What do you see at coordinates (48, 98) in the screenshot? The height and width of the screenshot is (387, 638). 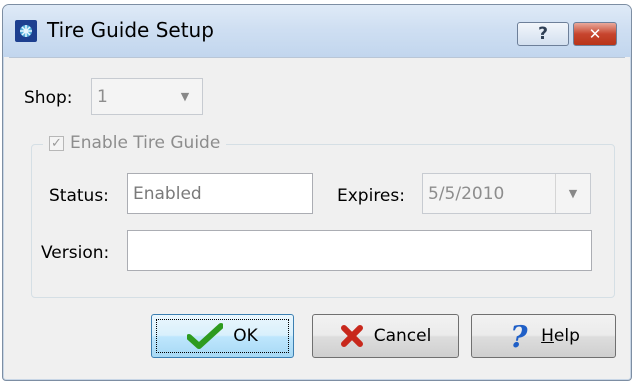 I see `shop-label: Shop:` at bounding box center [48, 98].